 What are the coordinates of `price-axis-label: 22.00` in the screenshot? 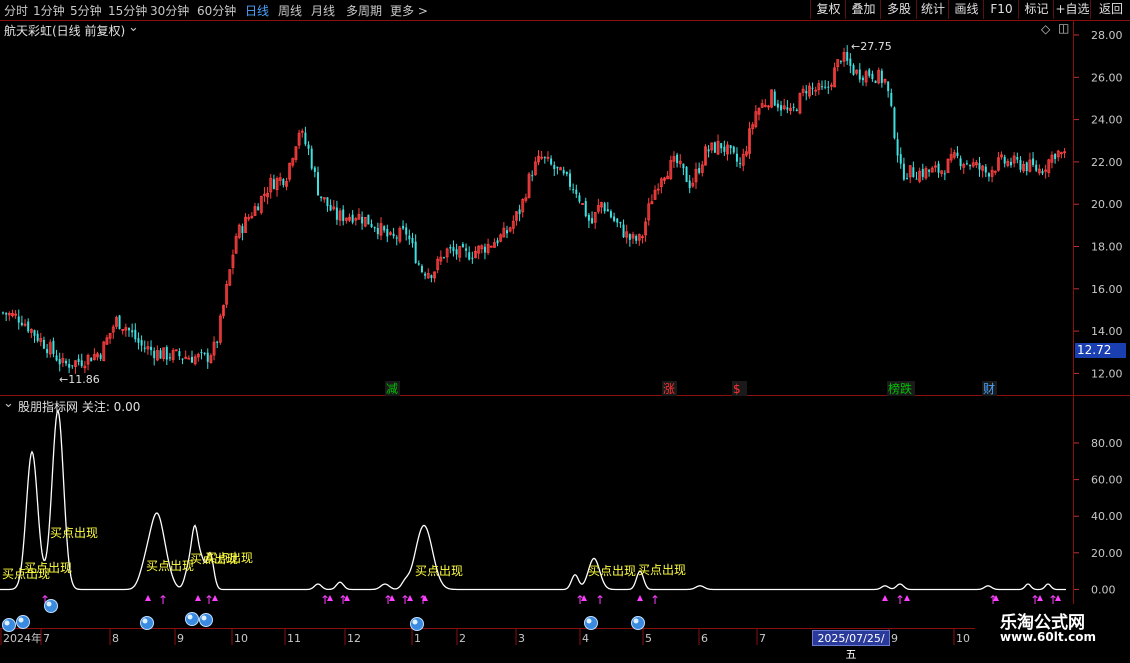 It's located at (1107, 162).